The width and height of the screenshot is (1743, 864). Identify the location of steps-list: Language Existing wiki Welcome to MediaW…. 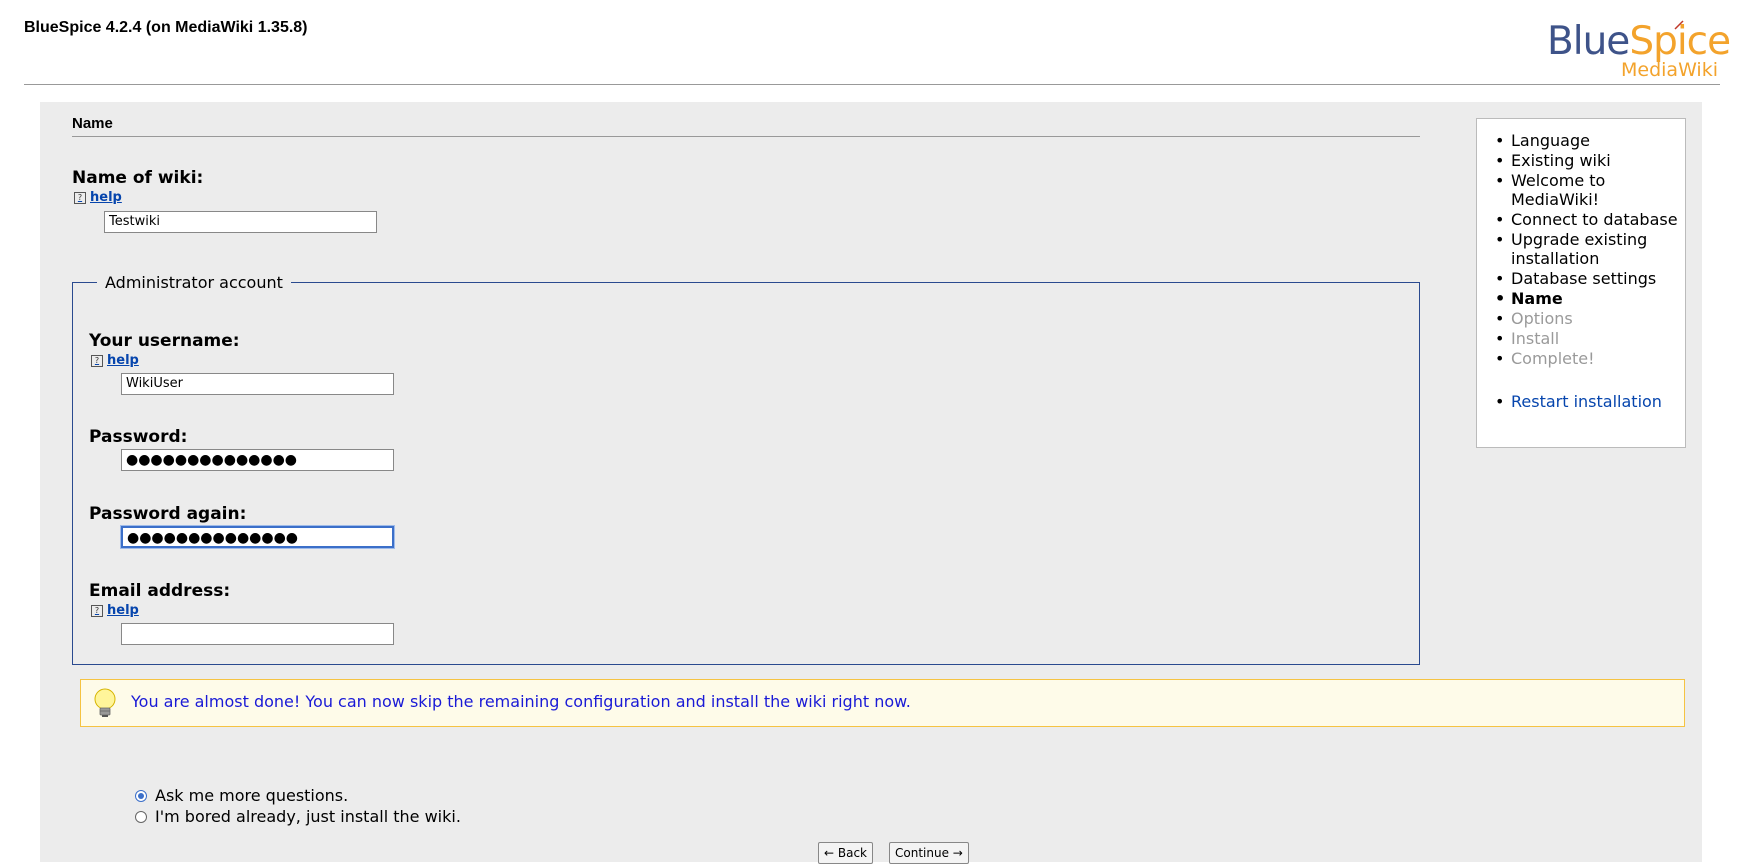
(1588, 271).